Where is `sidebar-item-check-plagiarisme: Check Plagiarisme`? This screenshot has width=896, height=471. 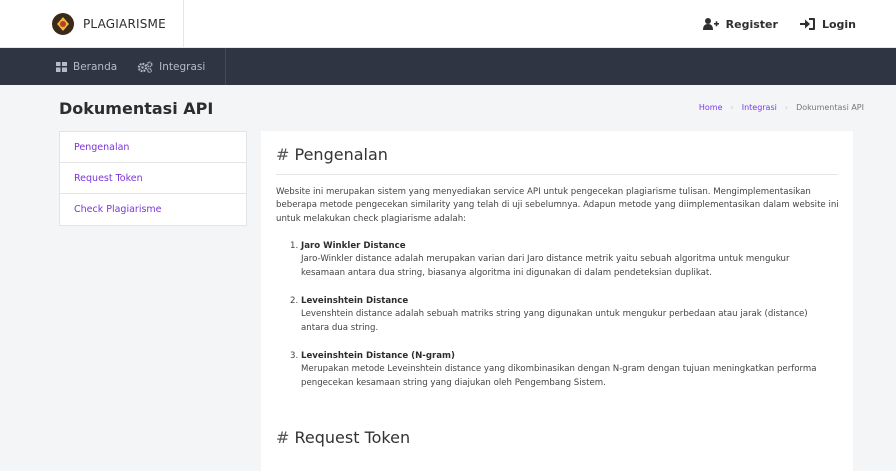 sidebar-item-check-plagiarisme: Check Plagiarisme is located at coordinates (153, 209).